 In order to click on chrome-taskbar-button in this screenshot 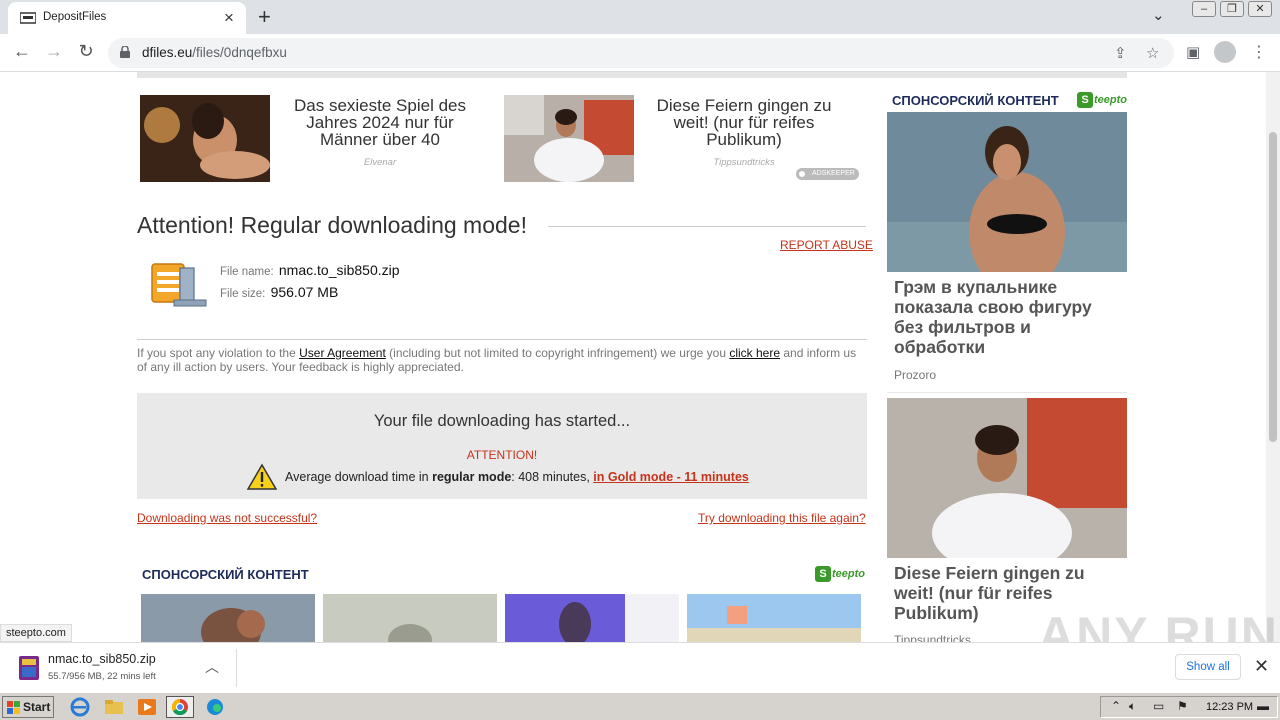, I will do `click(180, 707)`.